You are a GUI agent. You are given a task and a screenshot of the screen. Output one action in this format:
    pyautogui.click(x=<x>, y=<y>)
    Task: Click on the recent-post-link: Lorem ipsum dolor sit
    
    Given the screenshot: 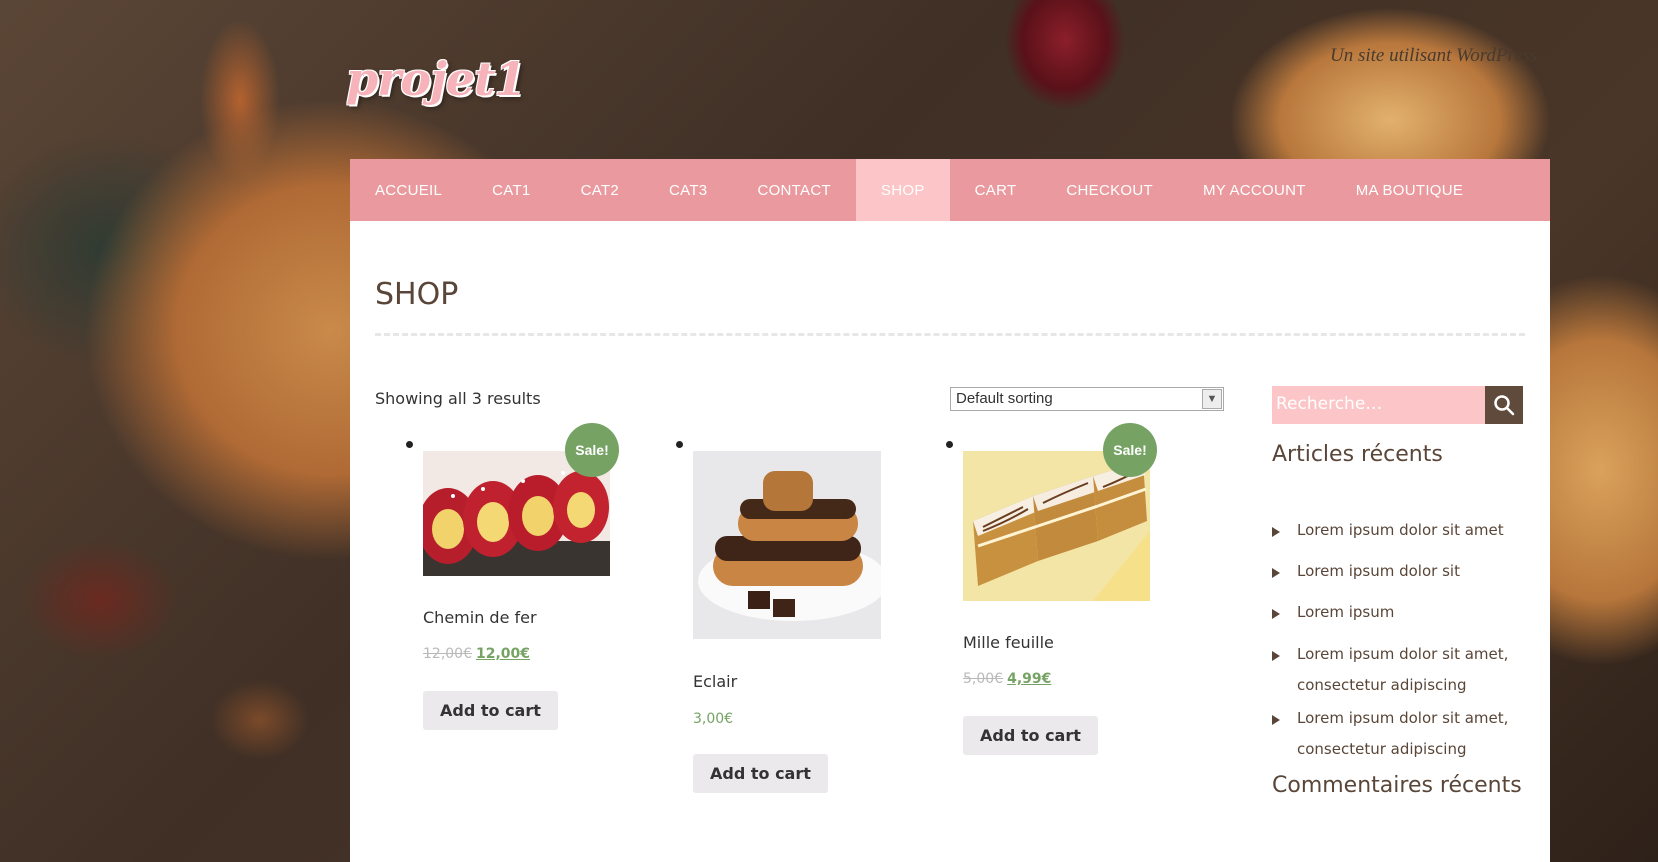 What is the action you would take?
    pyautogui.click(x=1409, y=571)
    